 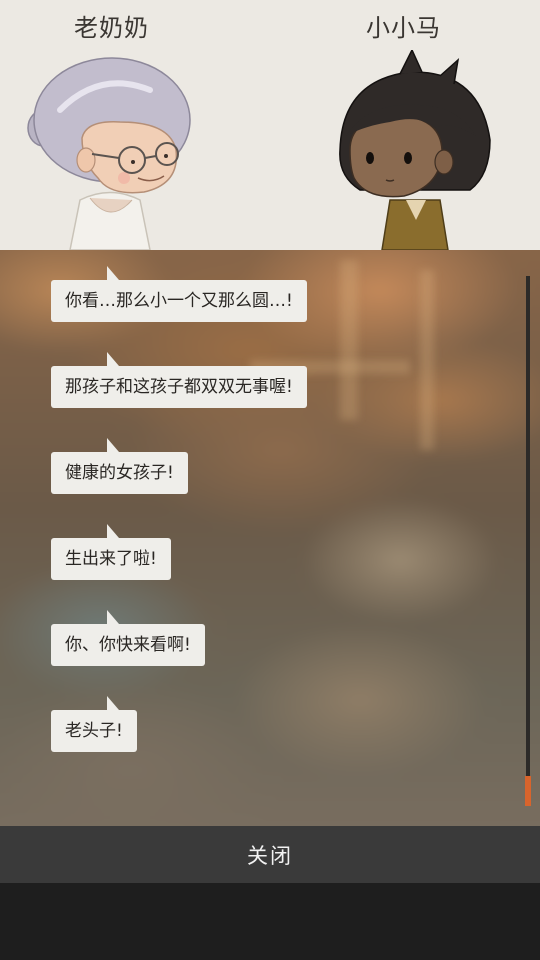 I want to click on dialog-bubble: 健康的女孩子!, so click(x=119, y=466).